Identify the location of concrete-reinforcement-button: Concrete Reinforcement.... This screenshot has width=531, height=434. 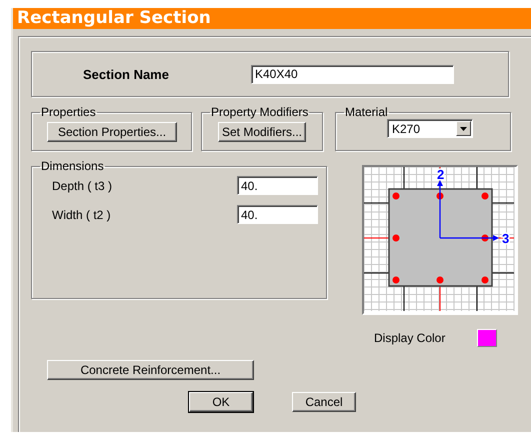
(150, 370).